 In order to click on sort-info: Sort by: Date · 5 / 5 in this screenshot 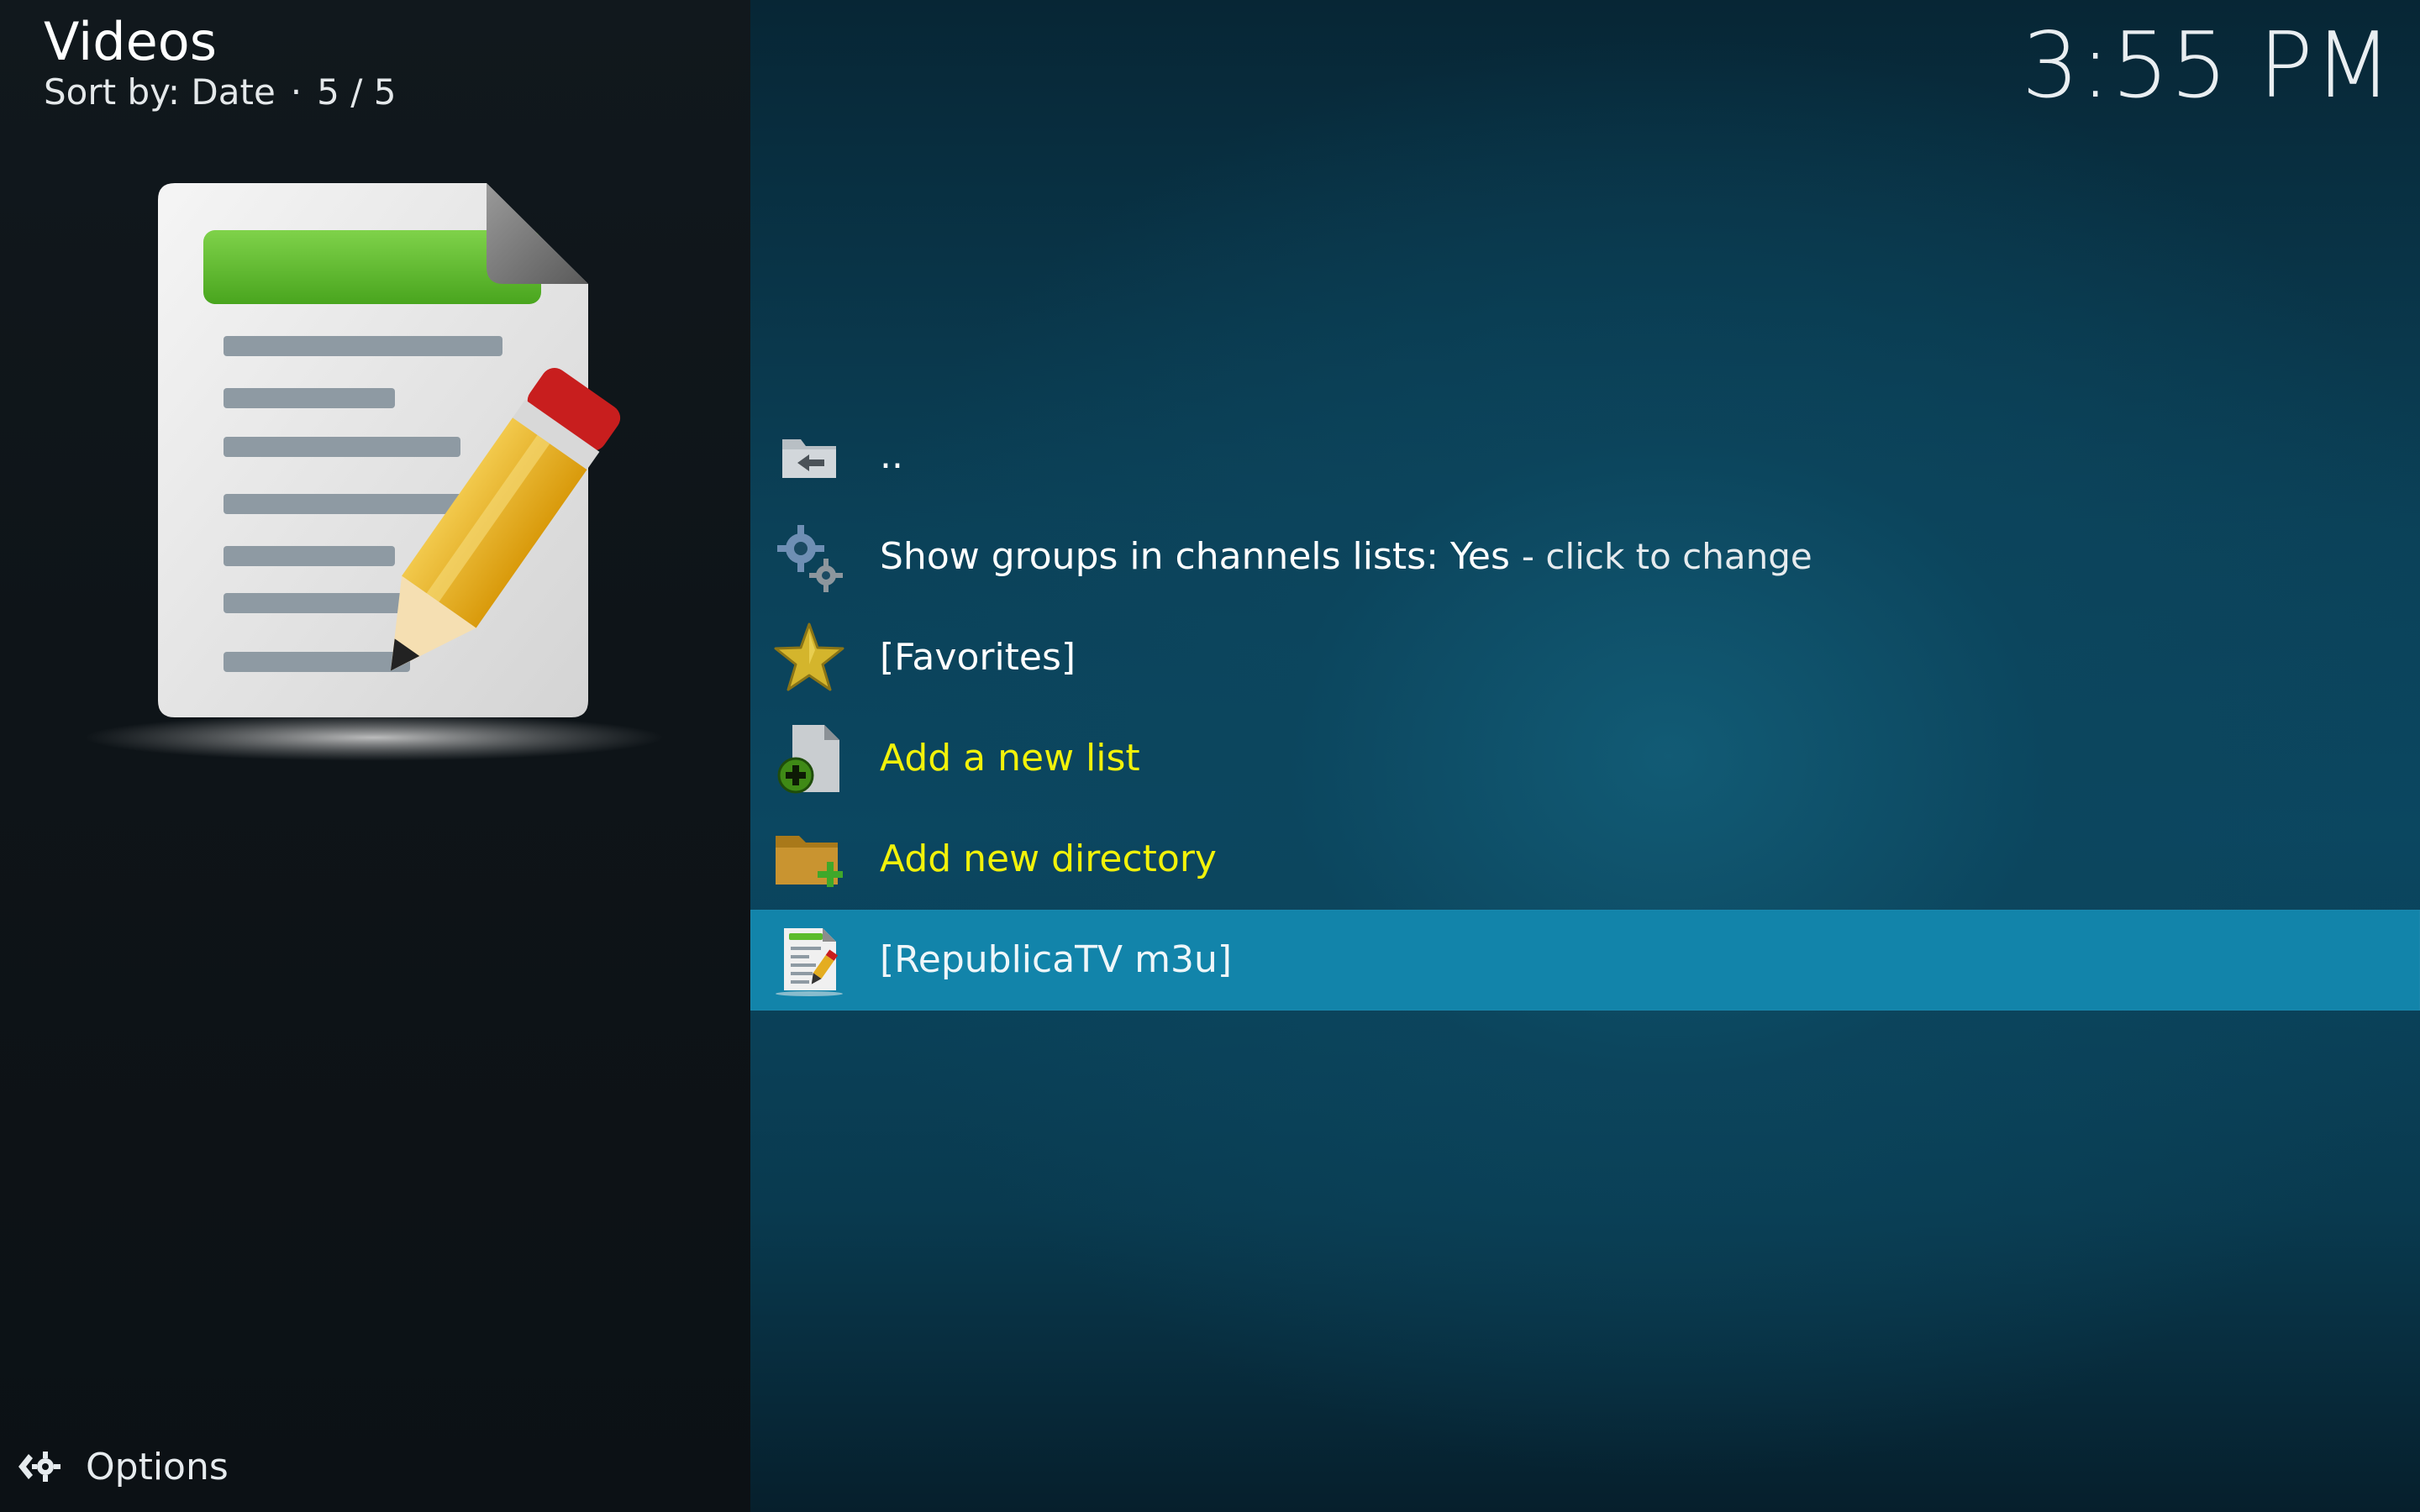, I will do `click(220, 92)`.